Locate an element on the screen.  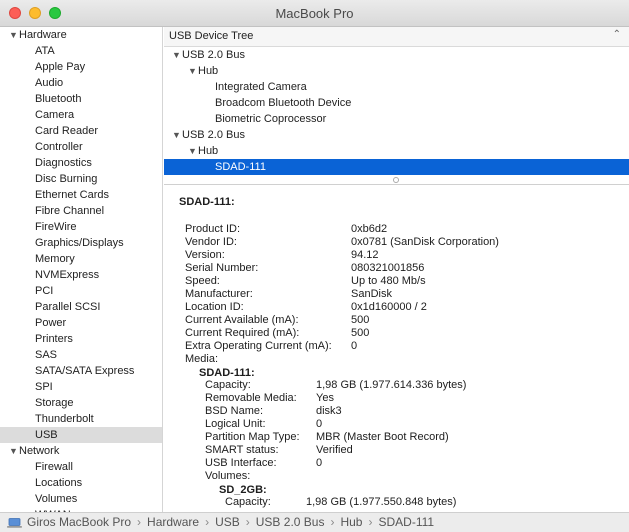
sidebar-item-disc-burning: Disc Burning is located at coordinates (81, 179).